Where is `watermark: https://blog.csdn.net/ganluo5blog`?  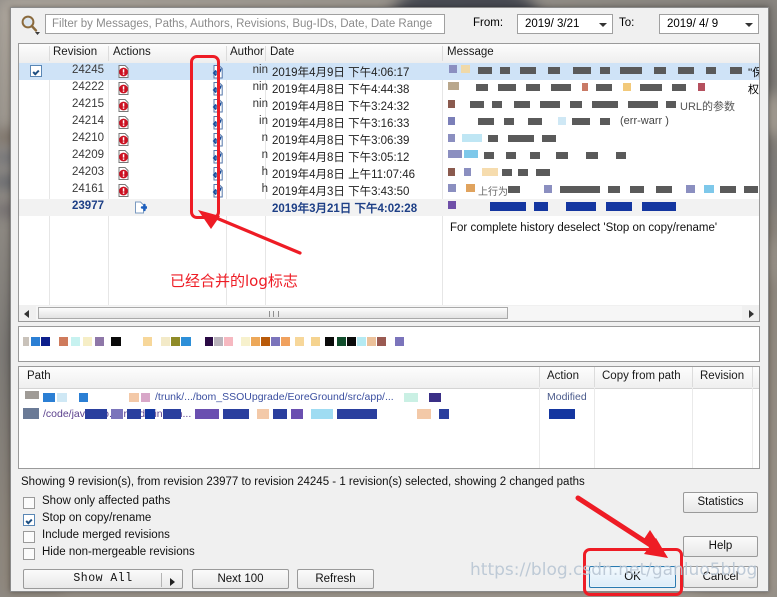 watermark: https://blog.csdn.net/ganluo5blog is located at coordinates (614, 570).